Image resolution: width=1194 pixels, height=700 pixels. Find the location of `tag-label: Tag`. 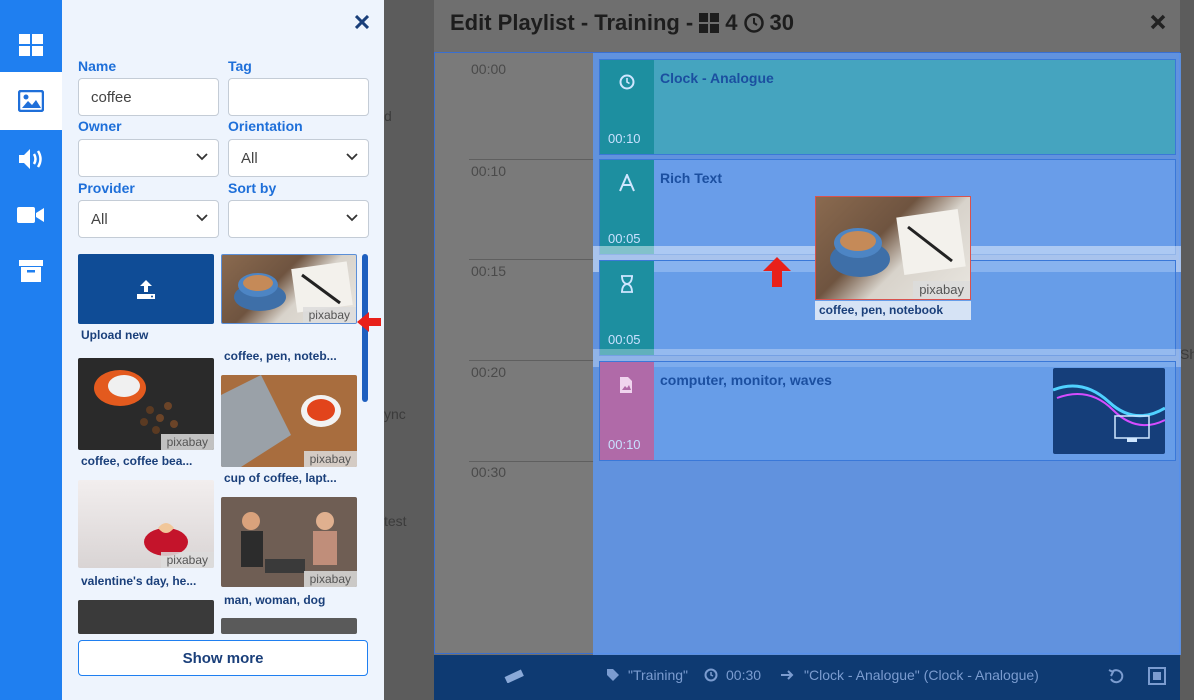

tag-label: Tag is located at coordinates (240, 66).